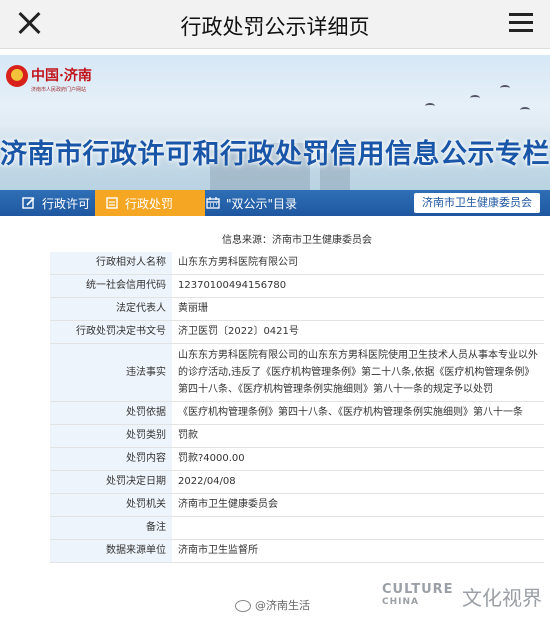 This screenshot has height=620, width=550. I want to click on row-value: 12370100494156780, so click(358, 286).